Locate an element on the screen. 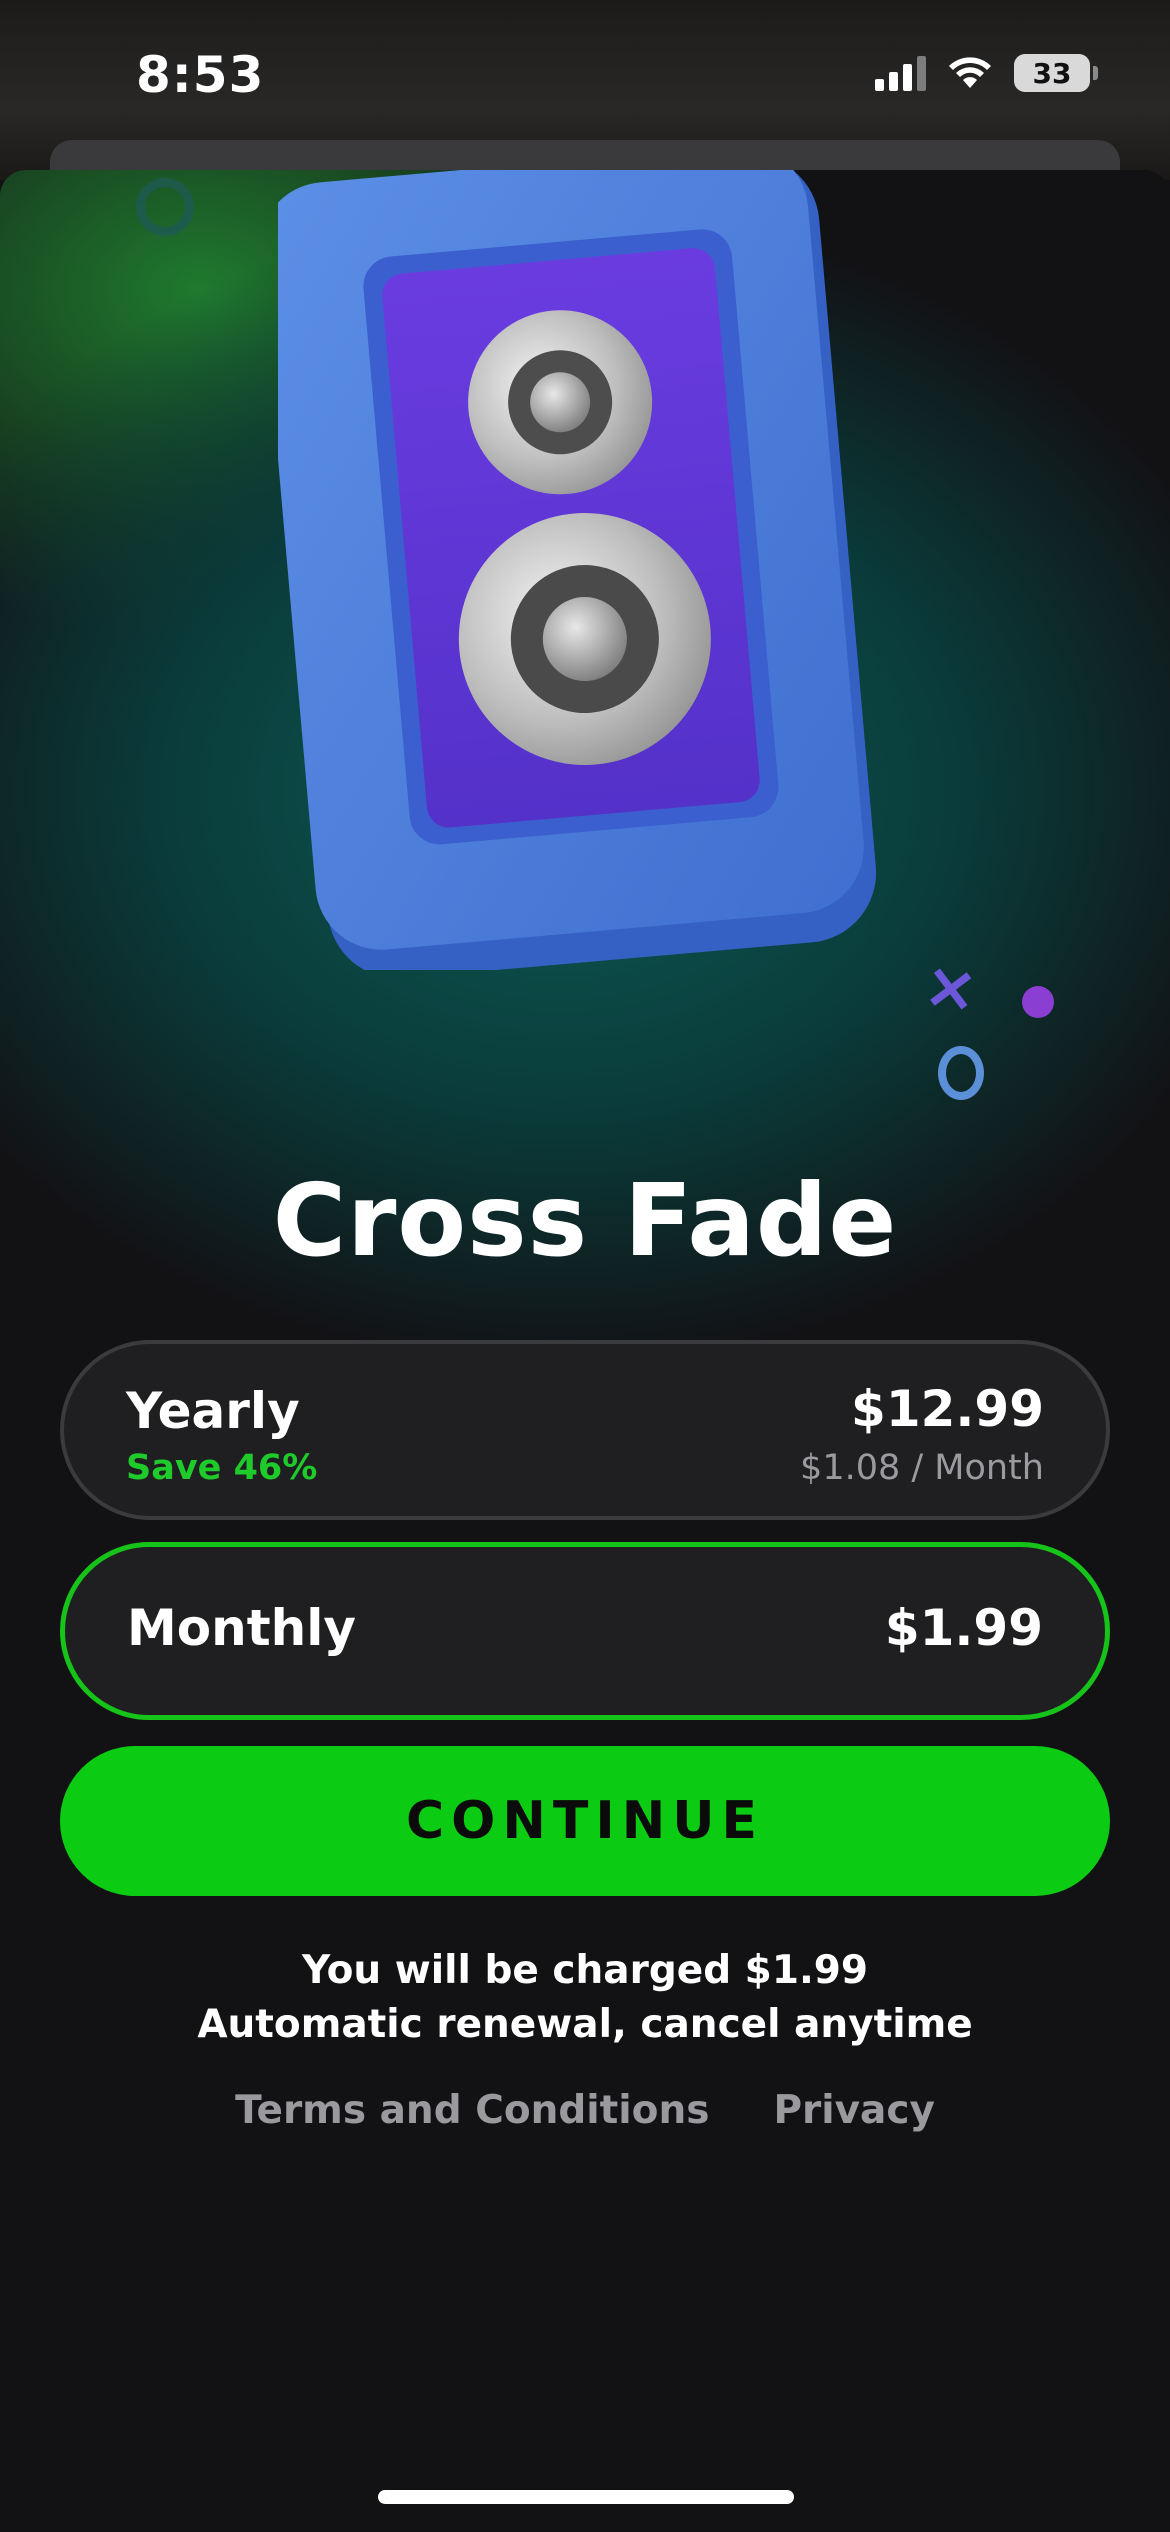 This screenshot has width=1170, height=2532. home-indicator is located at coordinates (586, 2497).